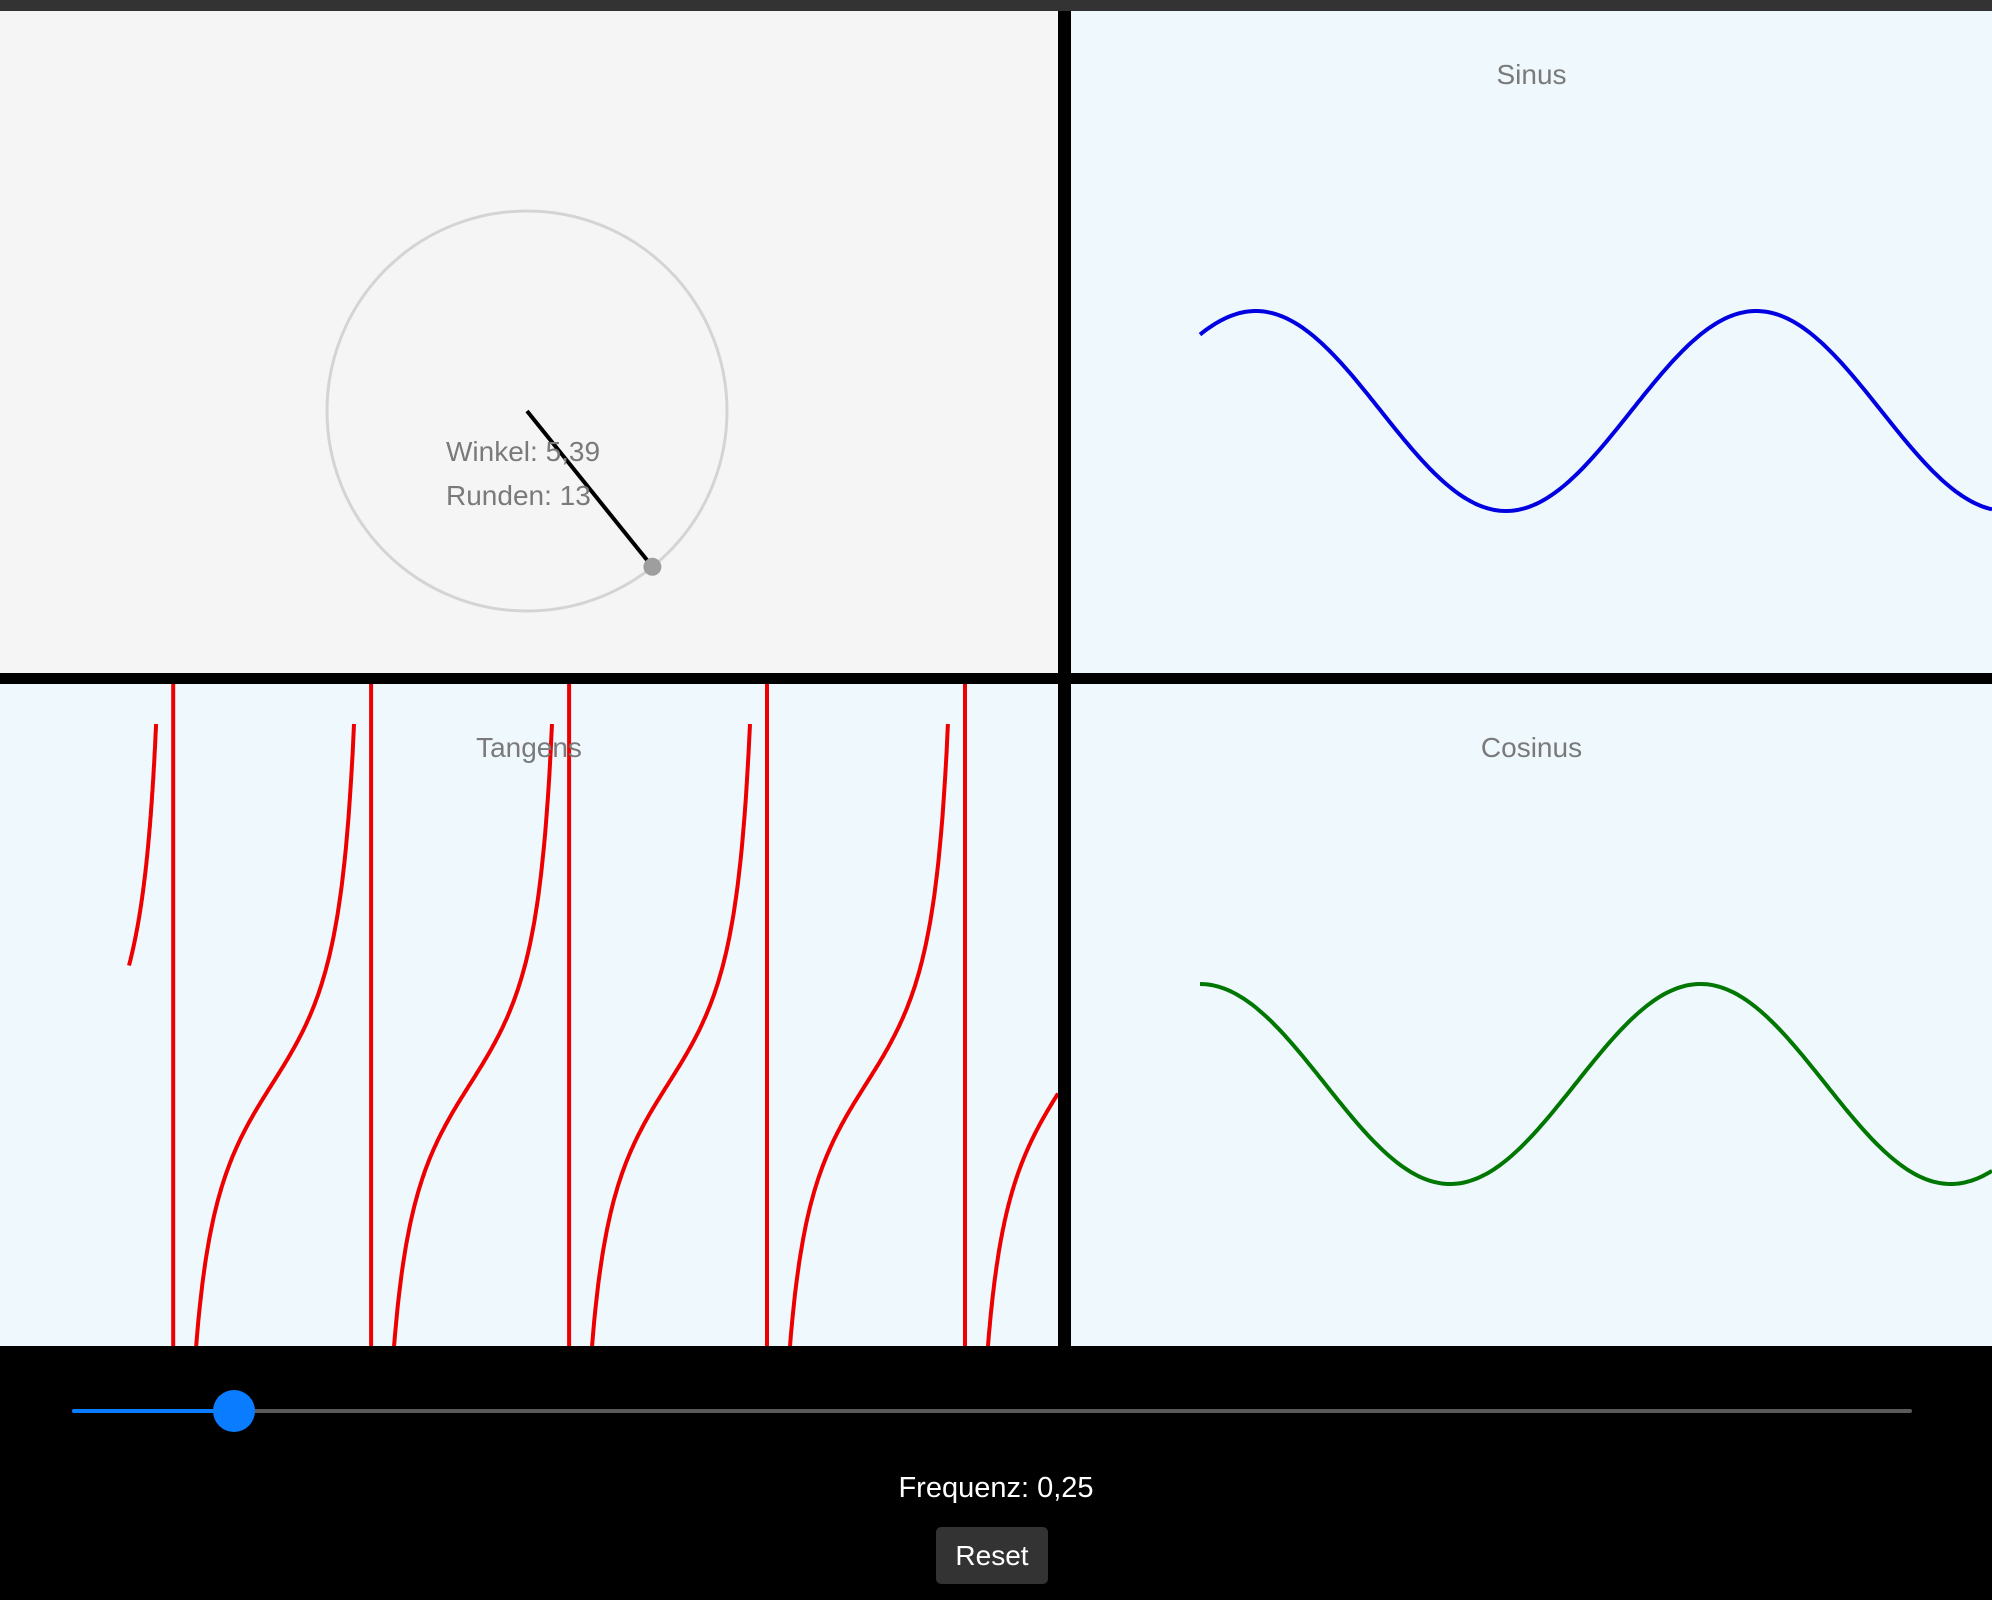 Image resolution: width=1992 pixels, height=1600 pixels. I want to click on cosine-curve, so click(1595, 1084).